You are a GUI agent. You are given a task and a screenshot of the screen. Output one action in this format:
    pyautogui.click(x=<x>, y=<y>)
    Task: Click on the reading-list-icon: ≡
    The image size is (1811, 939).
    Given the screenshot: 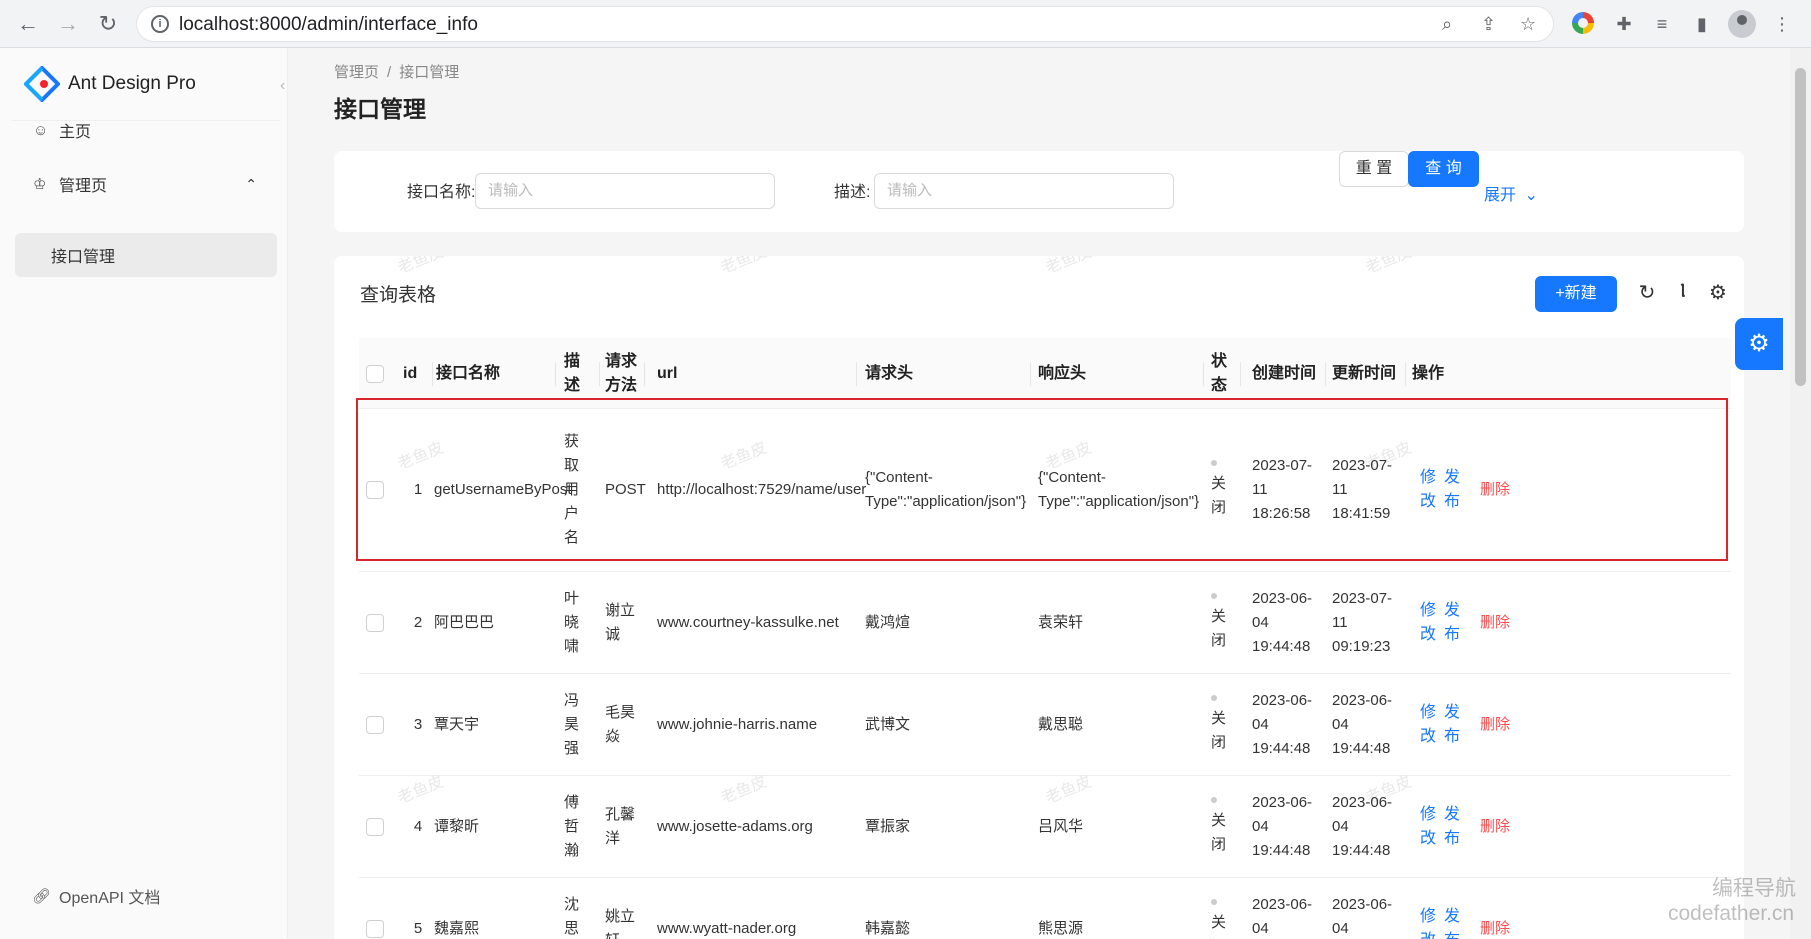 What is the action you would take?
    pyautogui.click(x=1662, y=24)
    